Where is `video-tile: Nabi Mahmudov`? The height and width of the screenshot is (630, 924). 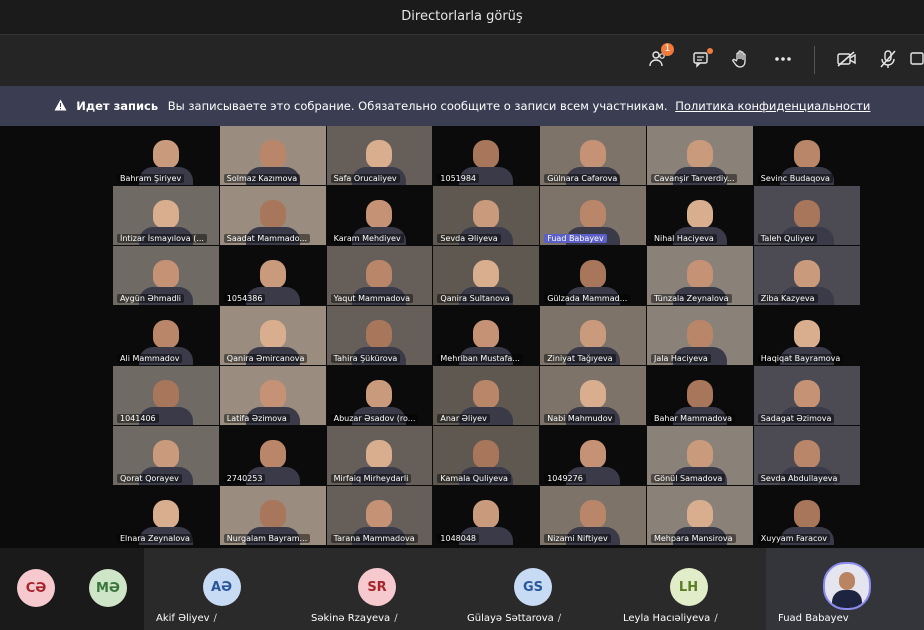
video-tile: Nabi Mahmudov is located at coordinates (593, 396).